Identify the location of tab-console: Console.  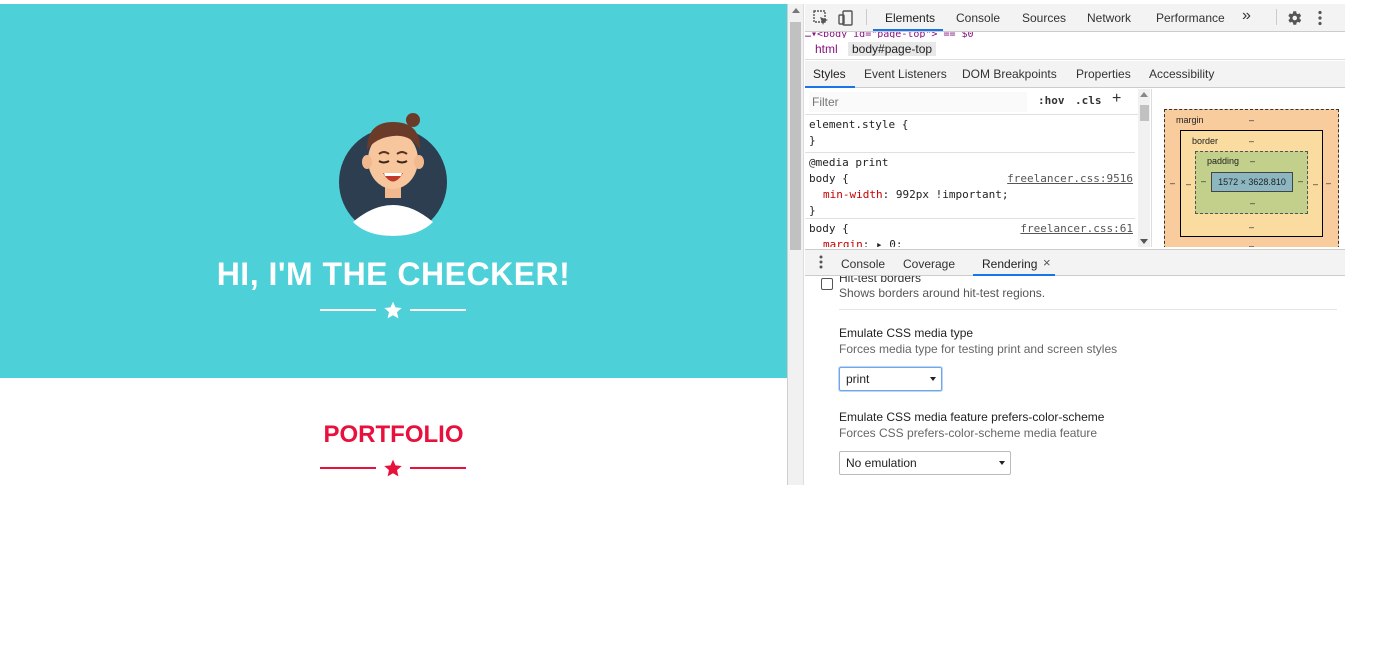
(978, 18).